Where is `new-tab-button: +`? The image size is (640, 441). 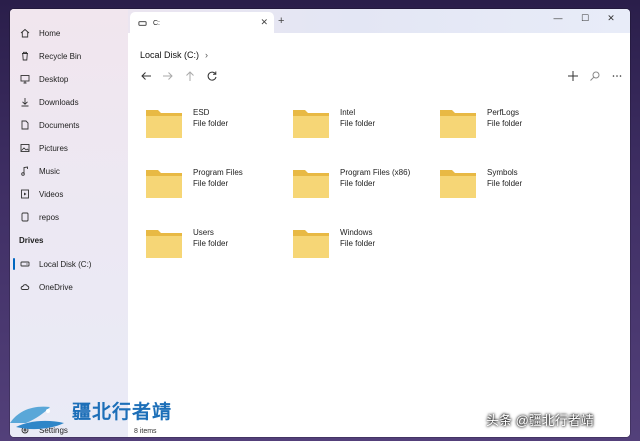 new-tab-button: + is located at coordinates (281, 21).